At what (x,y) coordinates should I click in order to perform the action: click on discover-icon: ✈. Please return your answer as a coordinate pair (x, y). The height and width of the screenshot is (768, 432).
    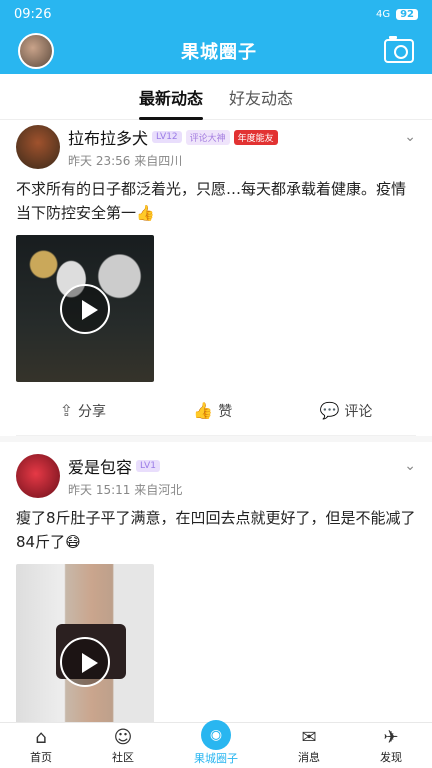
    Looking at the image, I should click on (391, 737).